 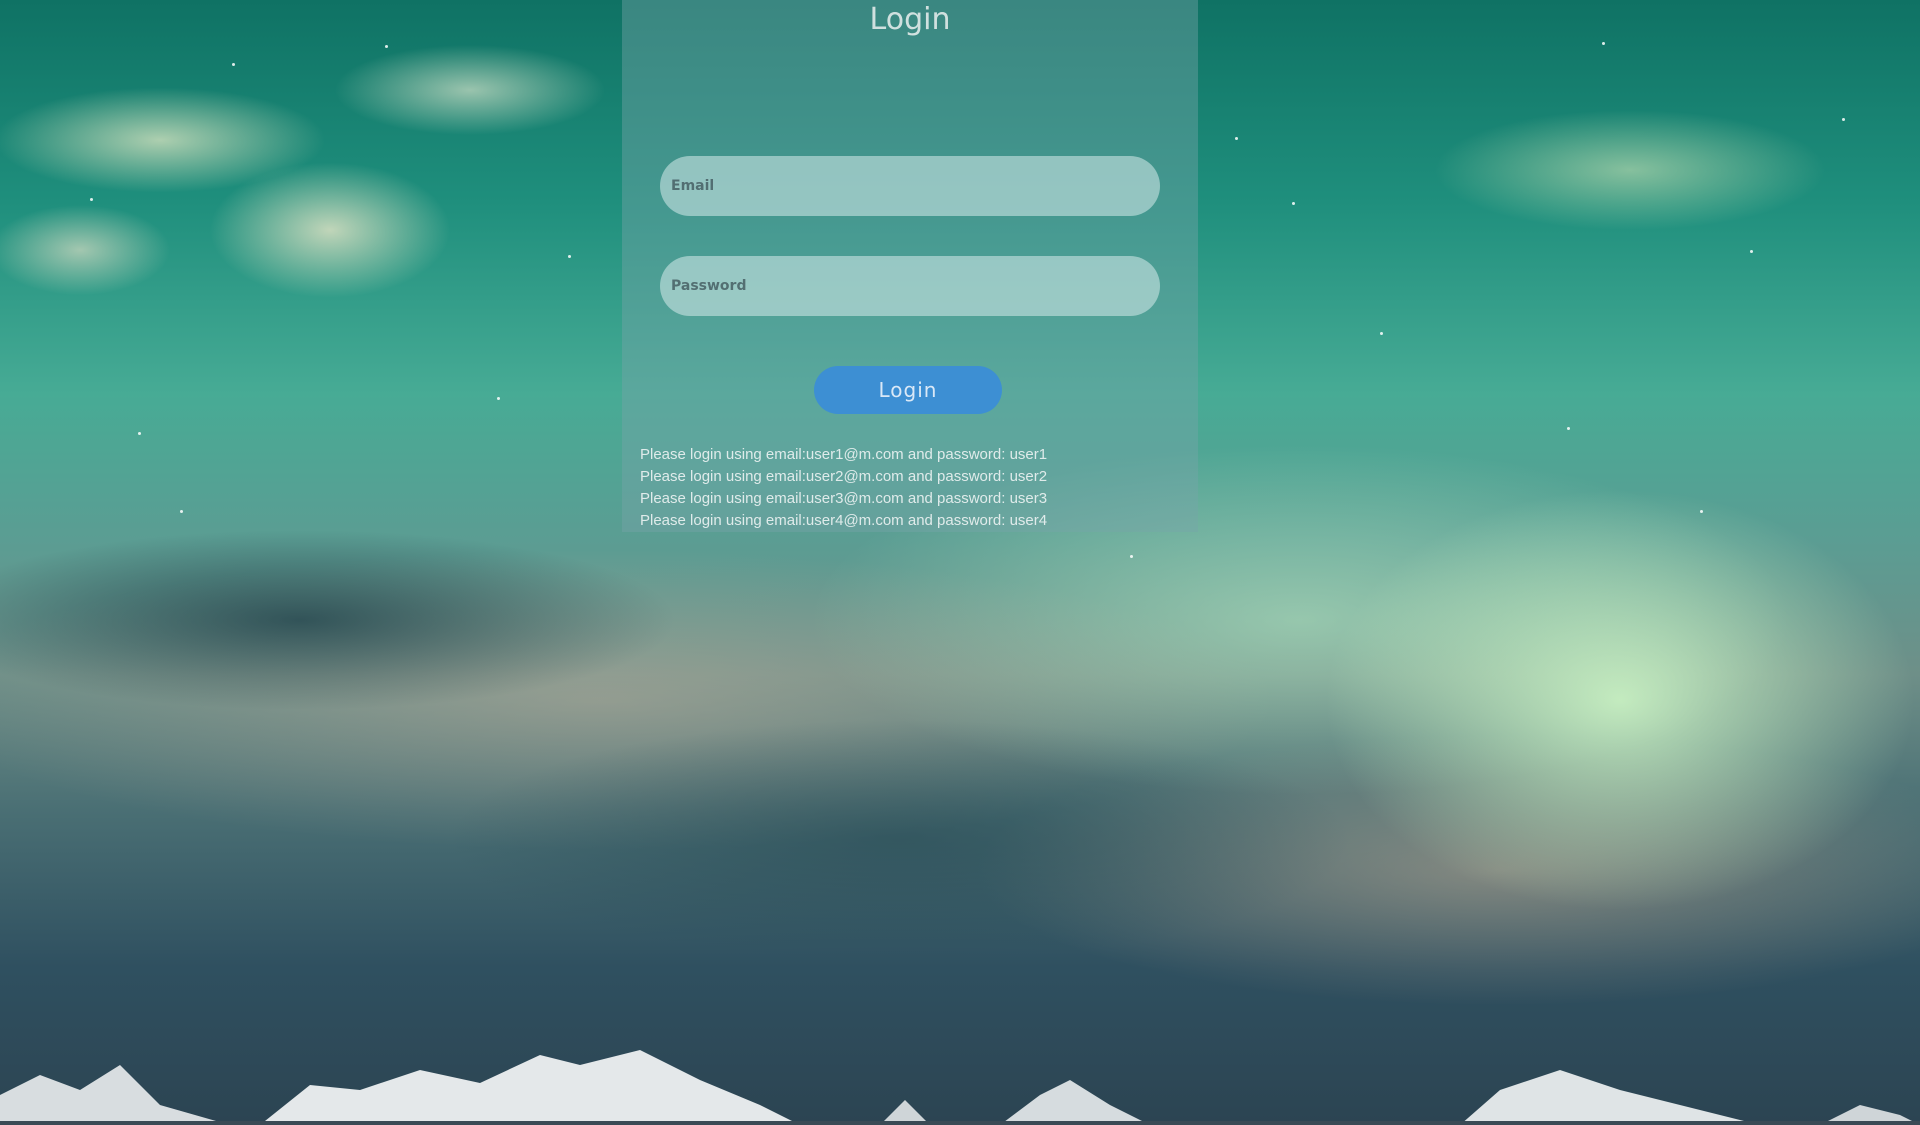 I want to click on mountain-range, so click(x=960, y=1087).